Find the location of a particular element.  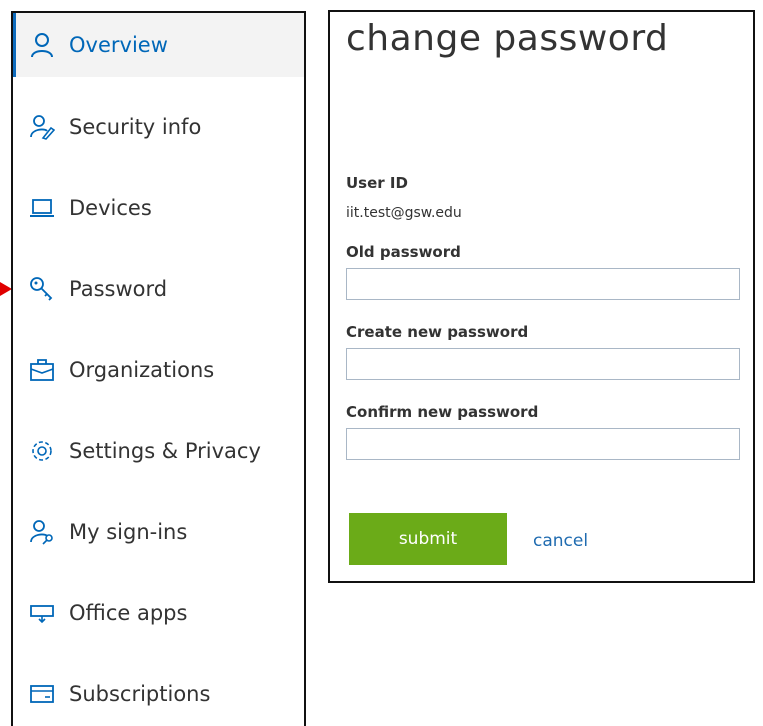

page-title: change password is located at coordinates (507, 38).